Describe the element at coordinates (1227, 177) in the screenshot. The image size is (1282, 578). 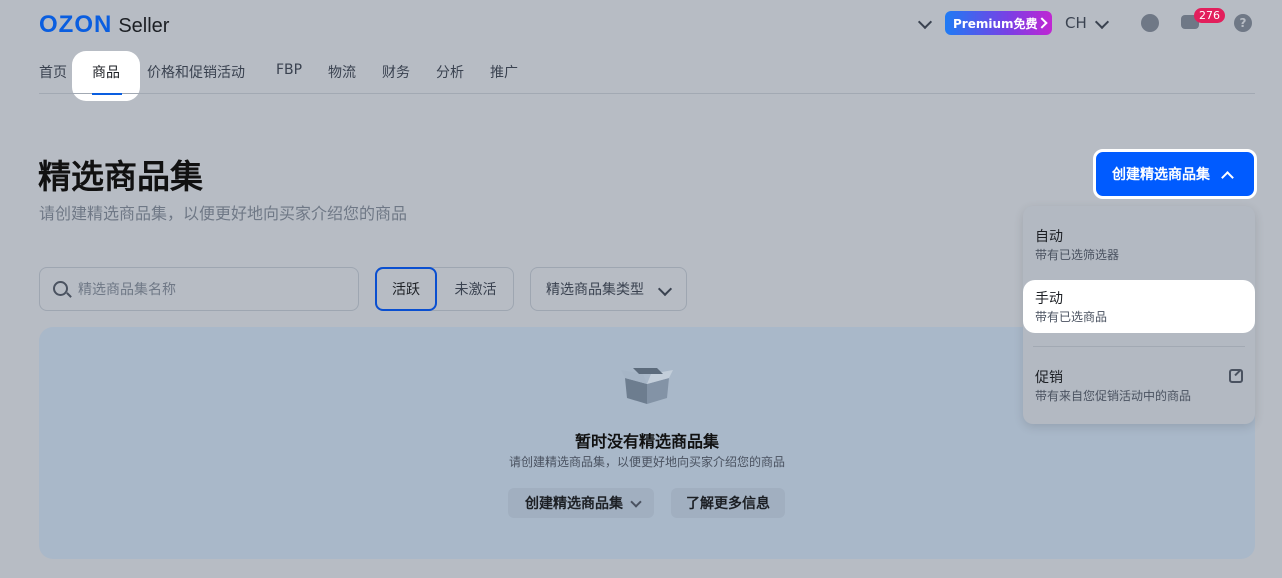
I see `chevron-up-icon` at that location.